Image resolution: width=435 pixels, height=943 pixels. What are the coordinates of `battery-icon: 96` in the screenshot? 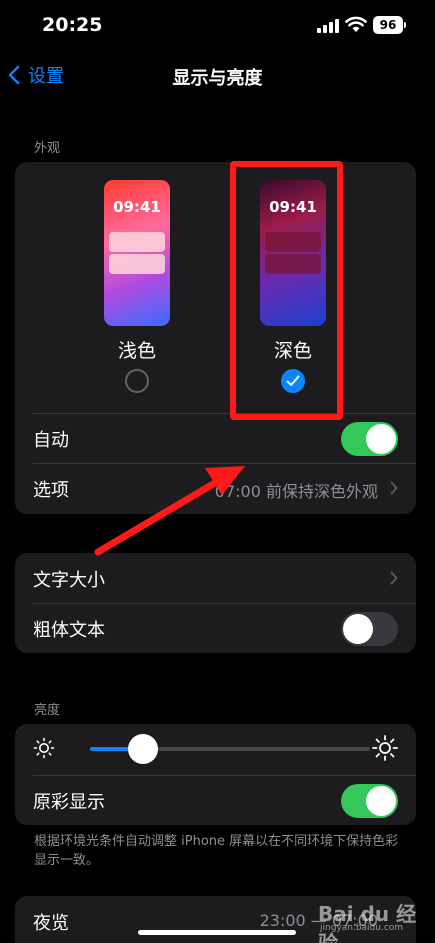 It's located at (388, 25).